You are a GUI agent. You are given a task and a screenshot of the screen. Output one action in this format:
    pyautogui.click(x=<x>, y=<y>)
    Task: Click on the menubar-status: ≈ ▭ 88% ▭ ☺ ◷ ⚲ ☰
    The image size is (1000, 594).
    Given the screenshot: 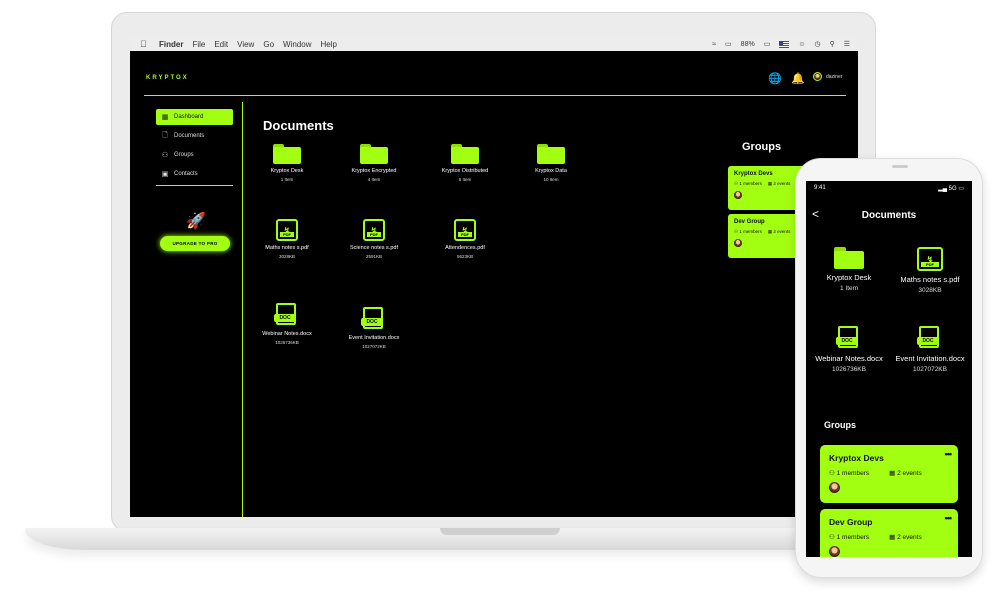 What is the action you would take?
    pyautogui.click(x=781, y=44)
    